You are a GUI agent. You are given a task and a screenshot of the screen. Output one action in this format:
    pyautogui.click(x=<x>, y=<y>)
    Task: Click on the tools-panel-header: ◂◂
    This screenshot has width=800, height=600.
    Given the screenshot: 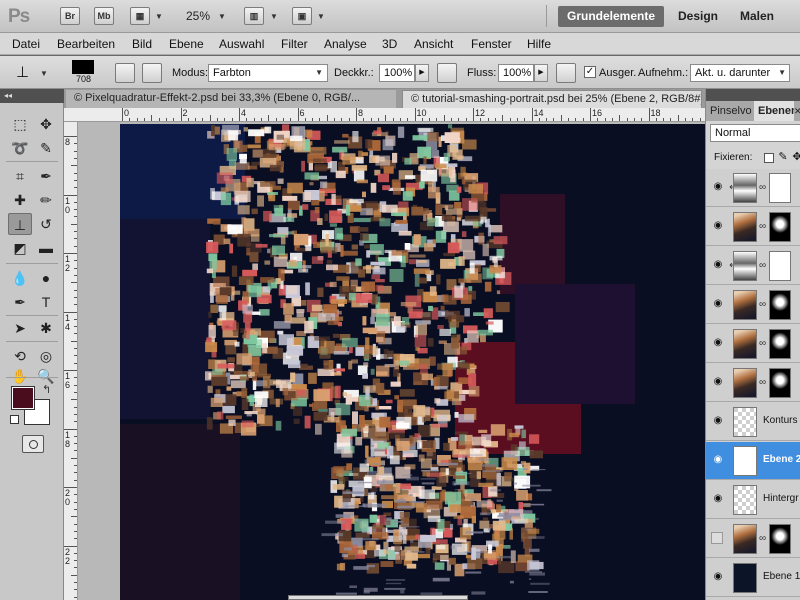 What is the action you would take?
    pyautogui.click(x=32, y=96)
    